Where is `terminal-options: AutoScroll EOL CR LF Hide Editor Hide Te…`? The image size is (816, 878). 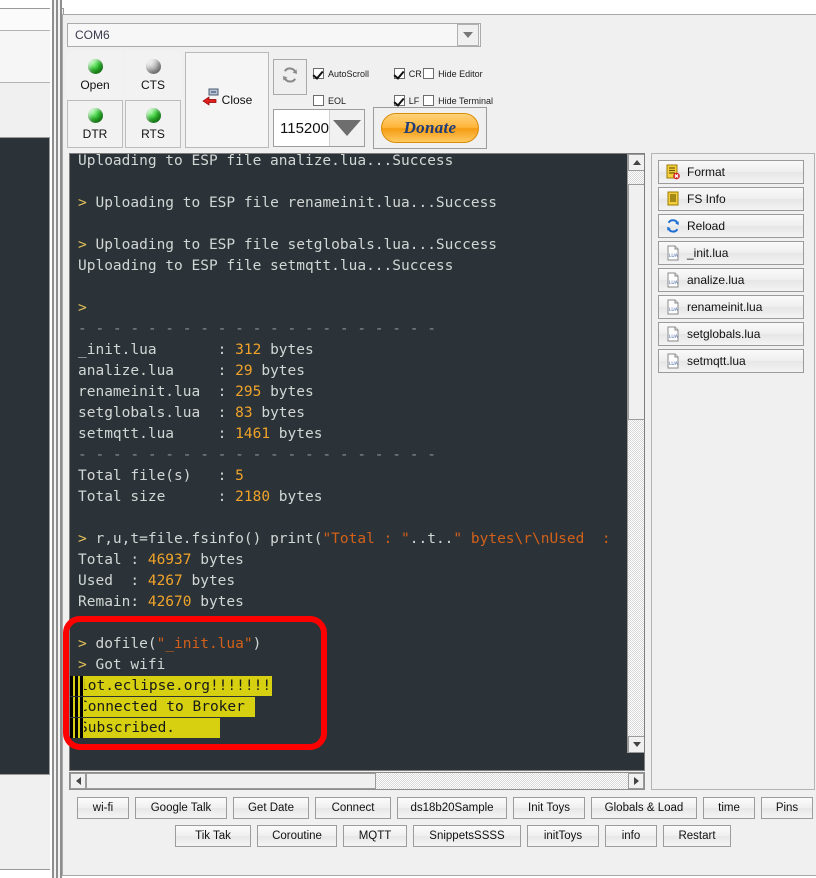
terminal-options: AutoScroll EOL CR LF Hide Editor Hide Te… is located at coordinates (403, 87).